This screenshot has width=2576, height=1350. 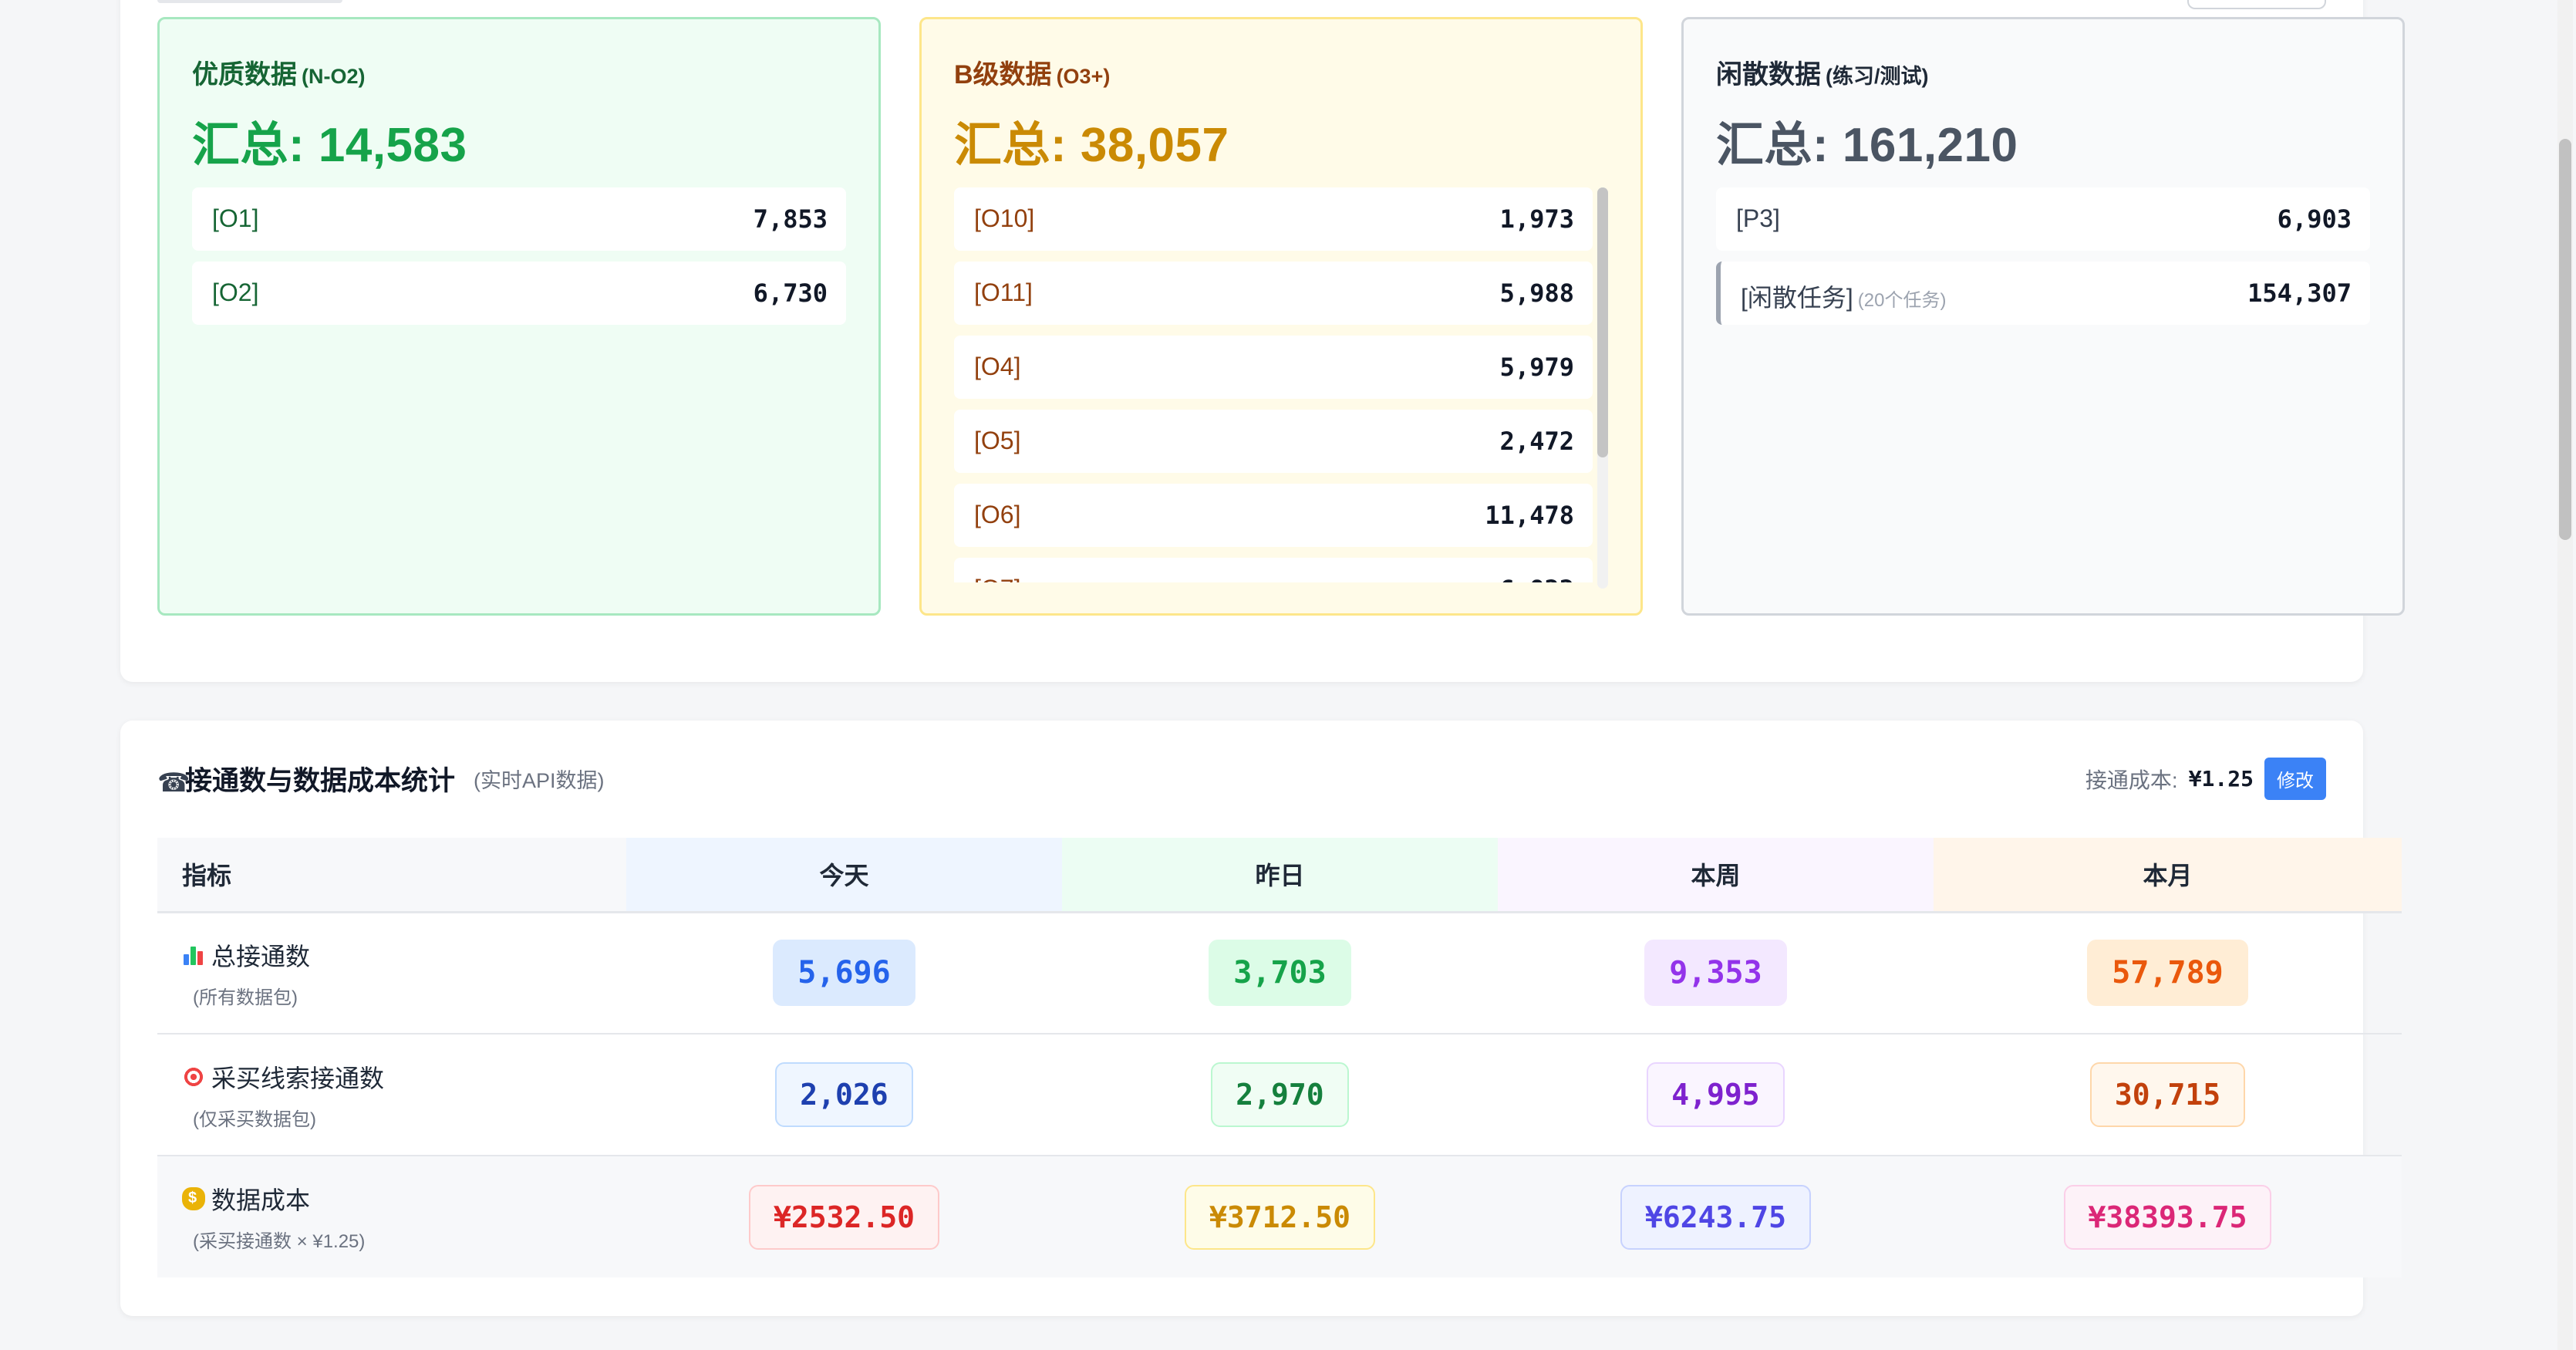 I want to click on card-title: 优质数据 (N-O2), so click(x=279, y=74).